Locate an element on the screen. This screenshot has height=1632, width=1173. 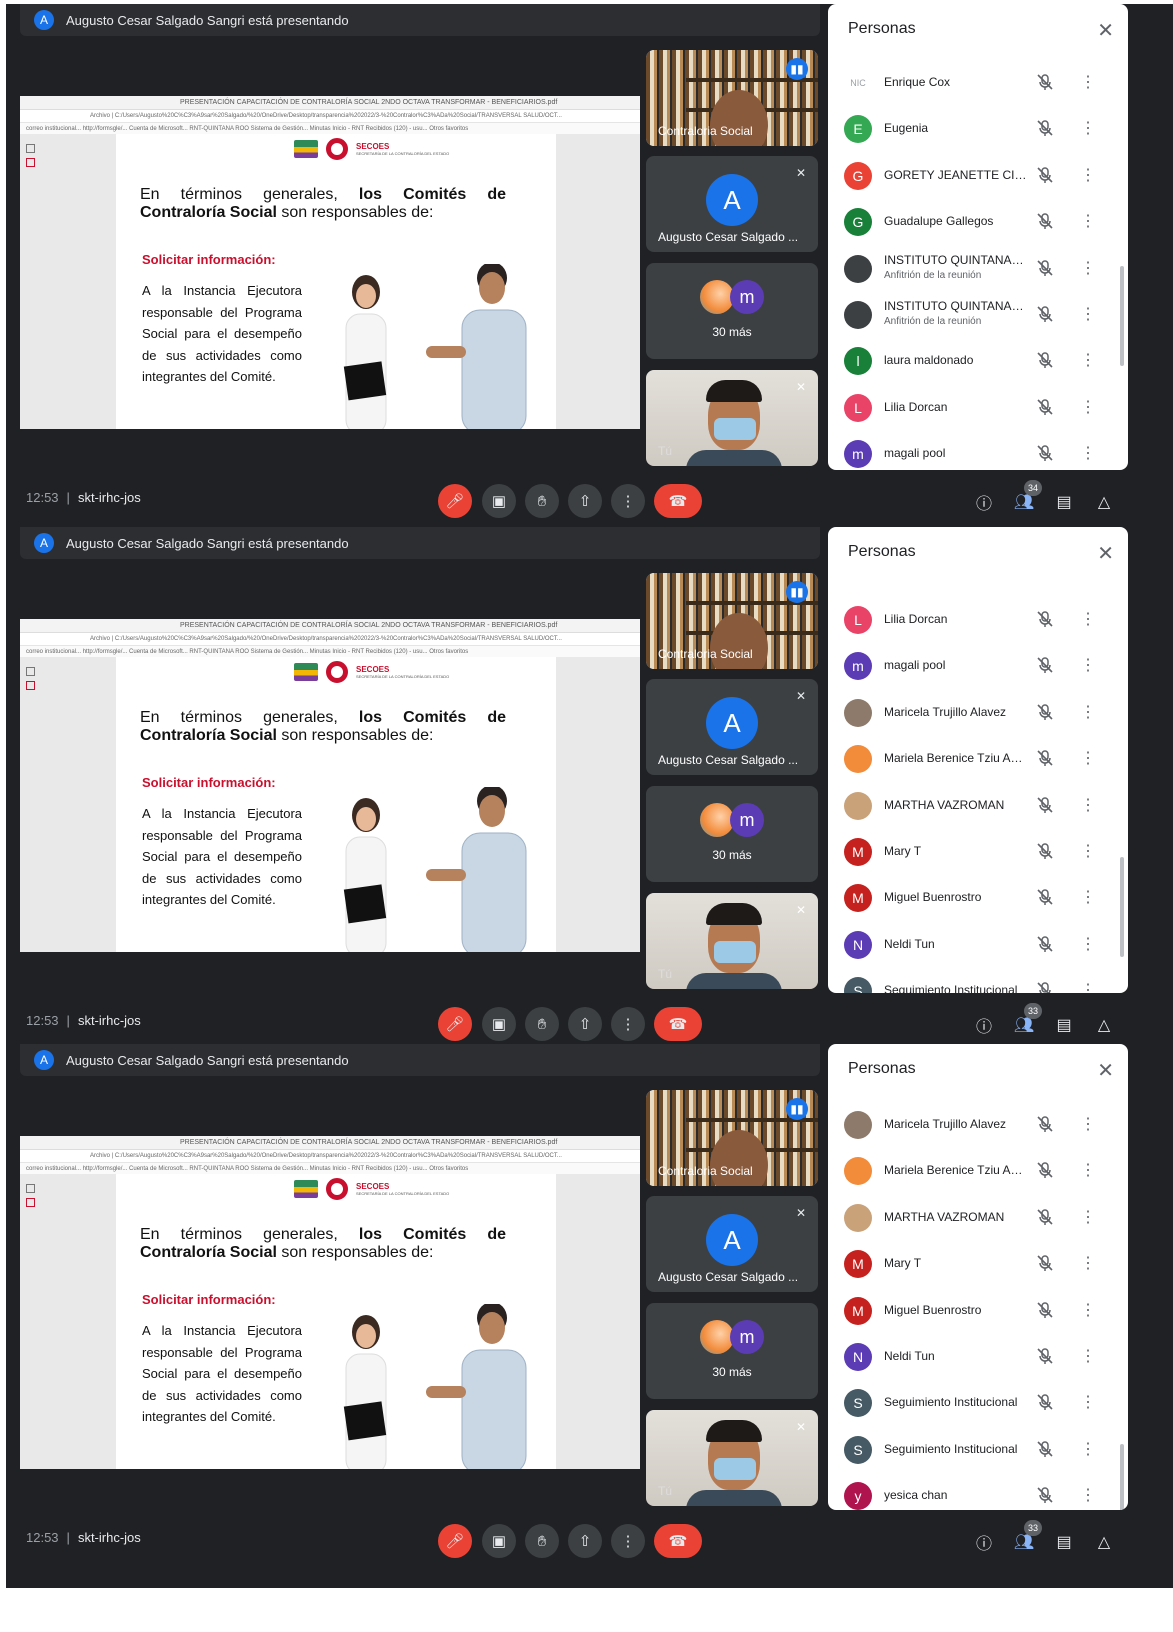
mic-off-icon: 🎤︎ is located at coordinates (455, 501).